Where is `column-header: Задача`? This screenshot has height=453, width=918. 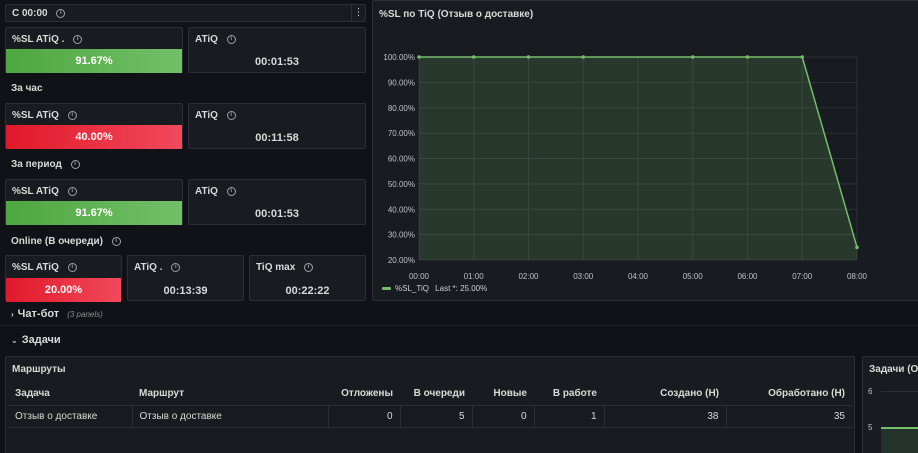
column-header: Задача is located at coordinates (70, 394).